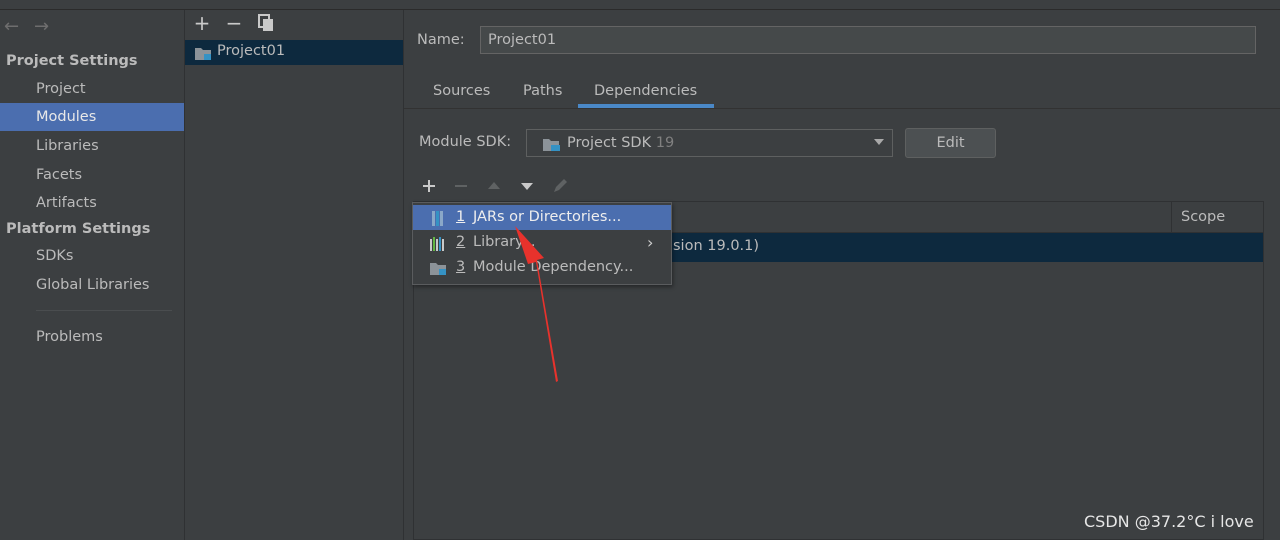 This screenshot has height=540, width=1280. Describe the element at coordinates (234, 23) in the screenshot. I see `remove-module-icon: −` at that location.